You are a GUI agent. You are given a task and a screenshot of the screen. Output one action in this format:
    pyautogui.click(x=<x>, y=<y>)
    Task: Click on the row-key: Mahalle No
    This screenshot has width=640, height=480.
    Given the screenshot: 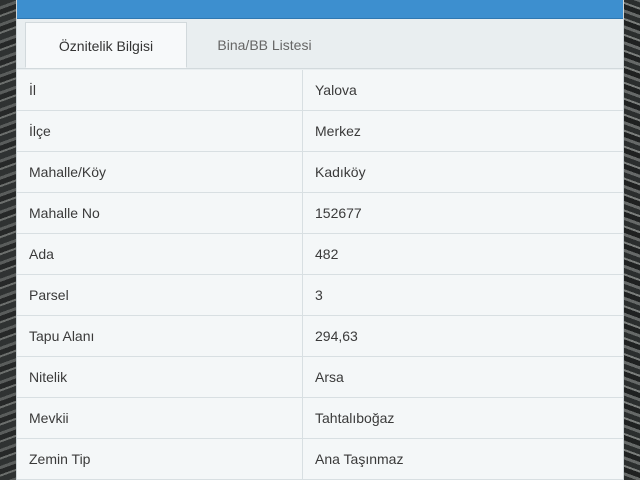 What is the action you would take?
    pyautogui.click(x=160, y=213)
    